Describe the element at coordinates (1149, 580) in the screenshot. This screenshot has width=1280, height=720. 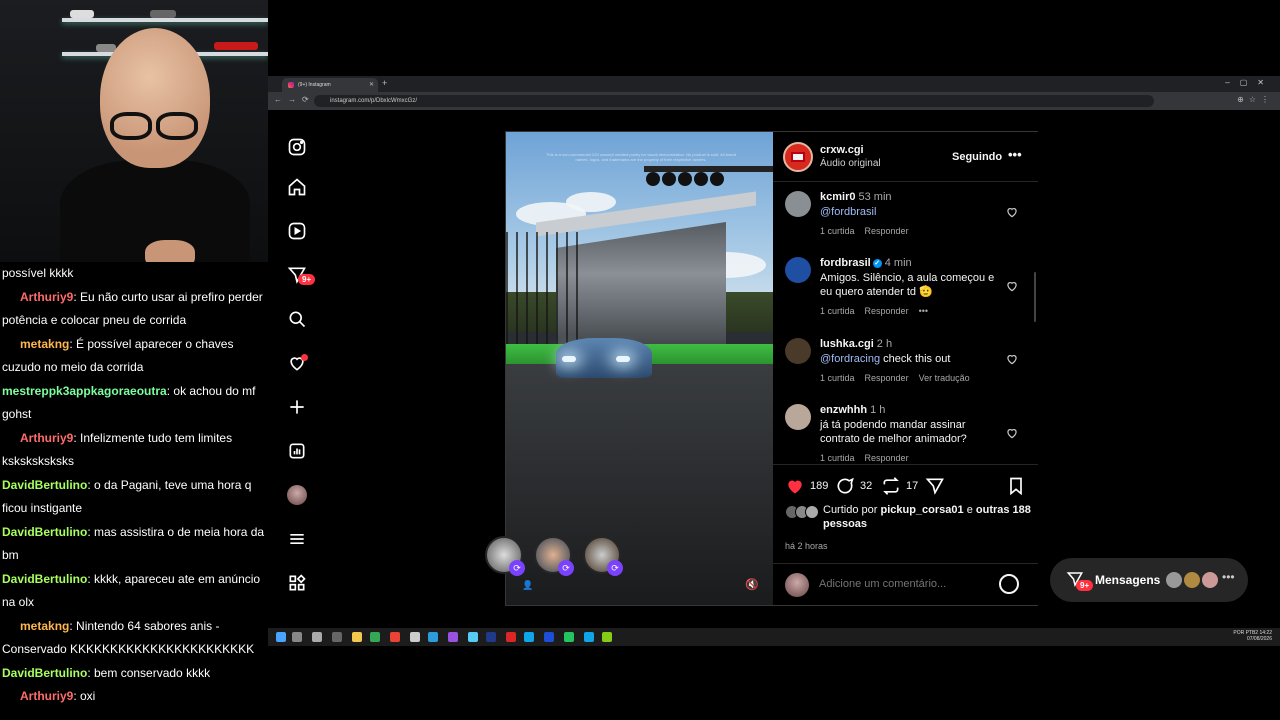
I see `messages-pill: 9+ Mensagens •••` at that location.